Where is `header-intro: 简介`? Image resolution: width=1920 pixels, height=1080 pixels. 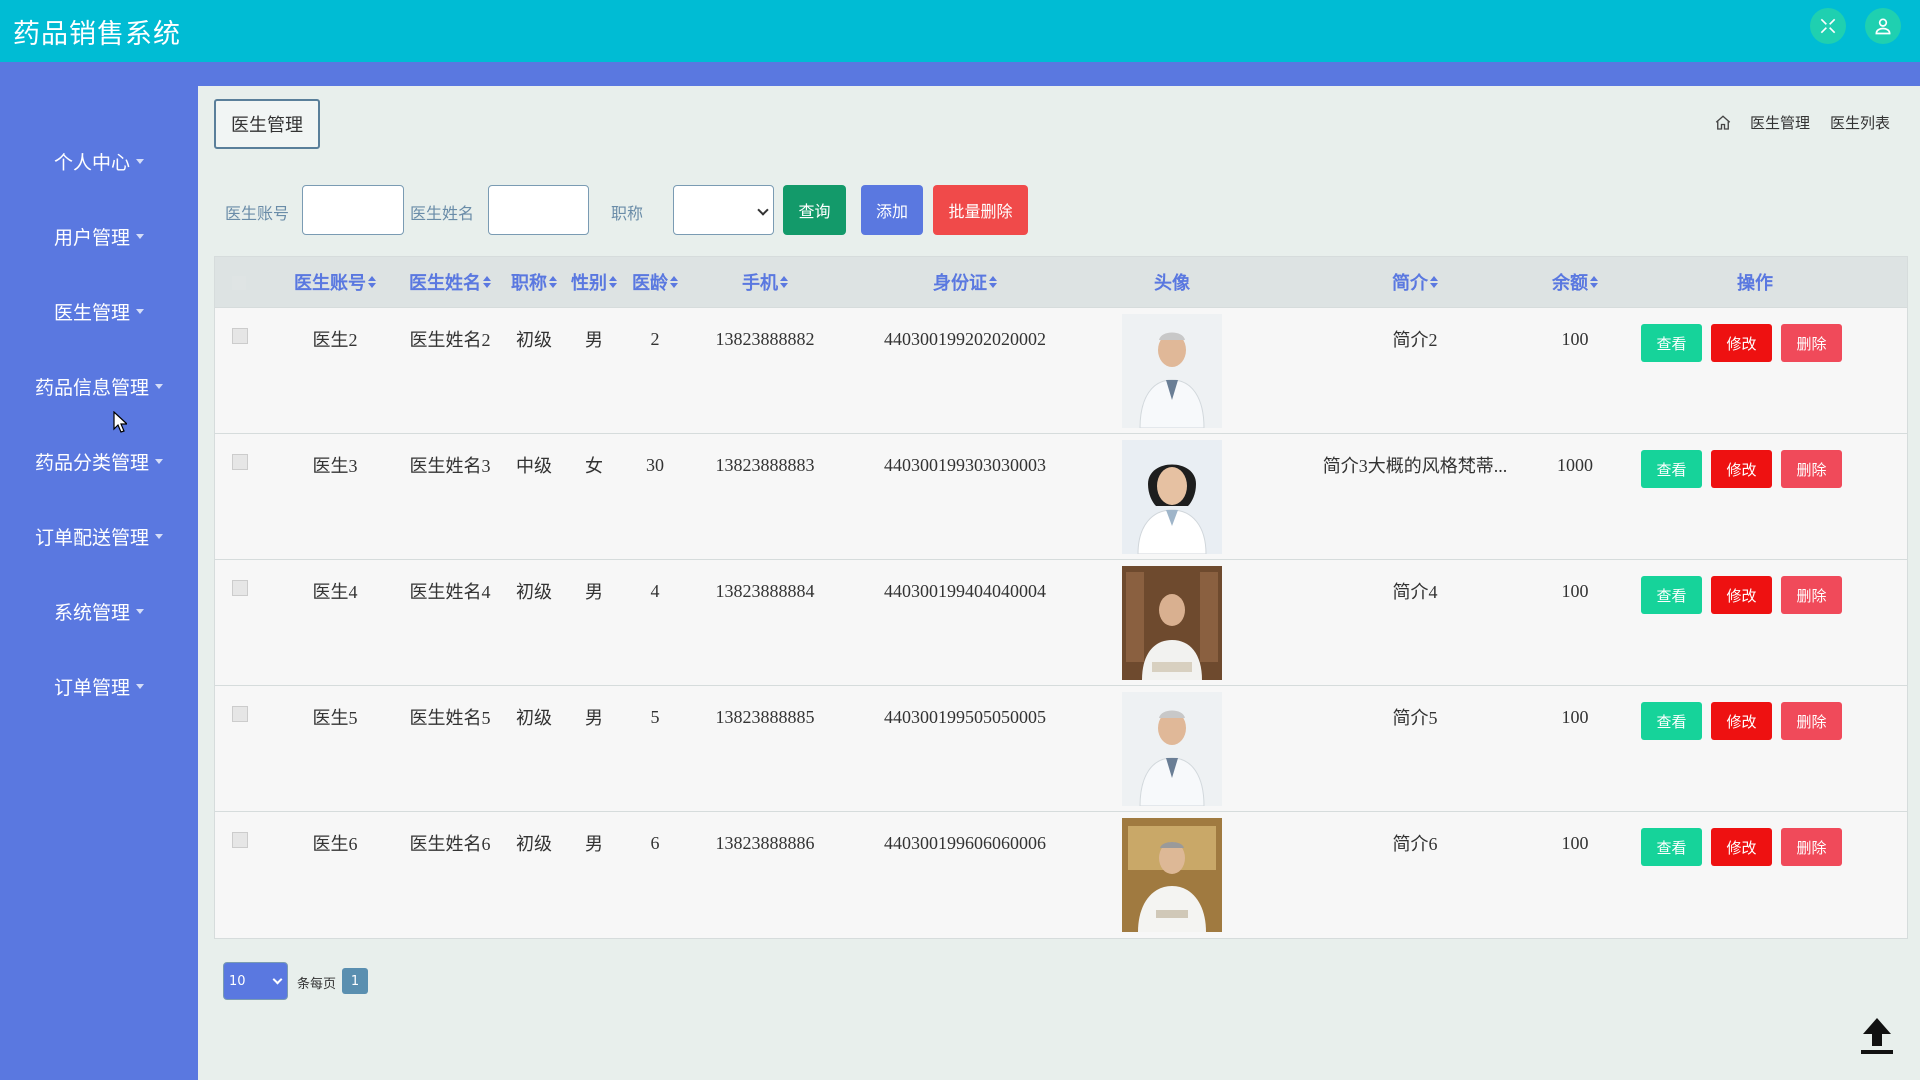
header-intro: 简介 is located at coordinates (1415, 282).